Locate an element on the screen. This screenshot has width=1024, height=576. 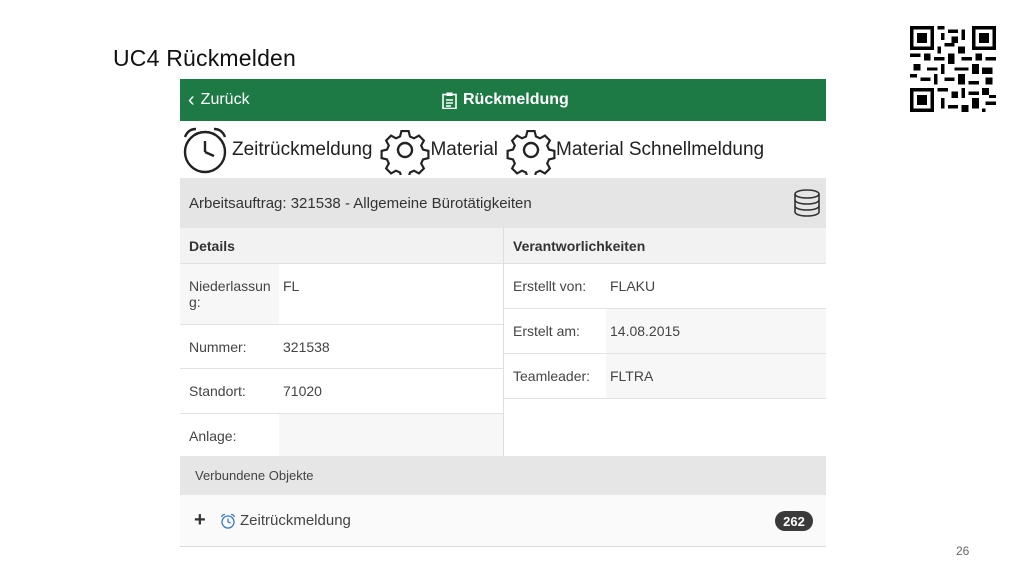
linked-objects-heading: Verbundene Objekte is located at coordinates (503, 475).